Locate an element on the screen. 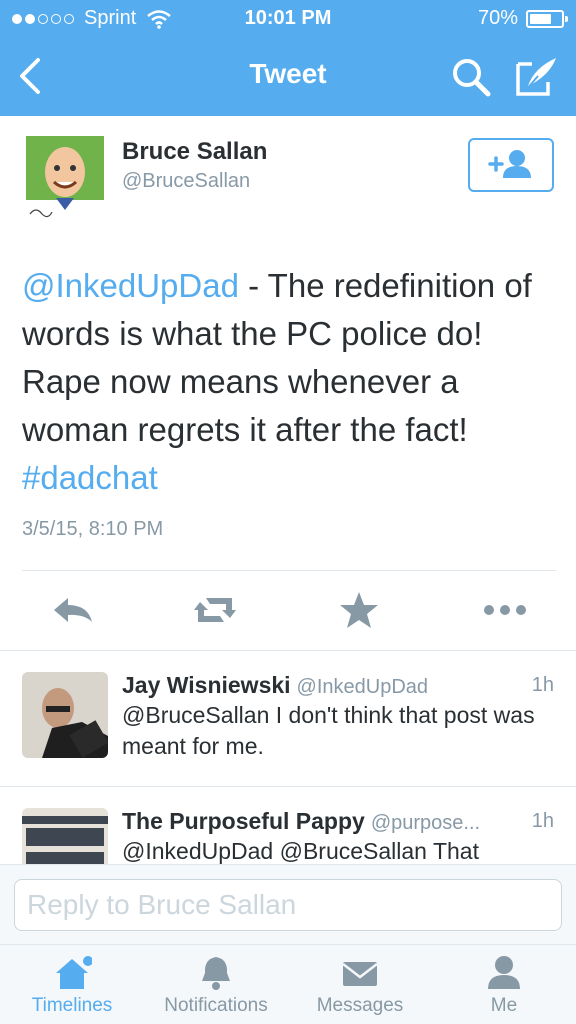 This screenshot has width=576, height=1024. status-bar: Sprint 10:01 PM 70% is located at coordinates (288, 19).